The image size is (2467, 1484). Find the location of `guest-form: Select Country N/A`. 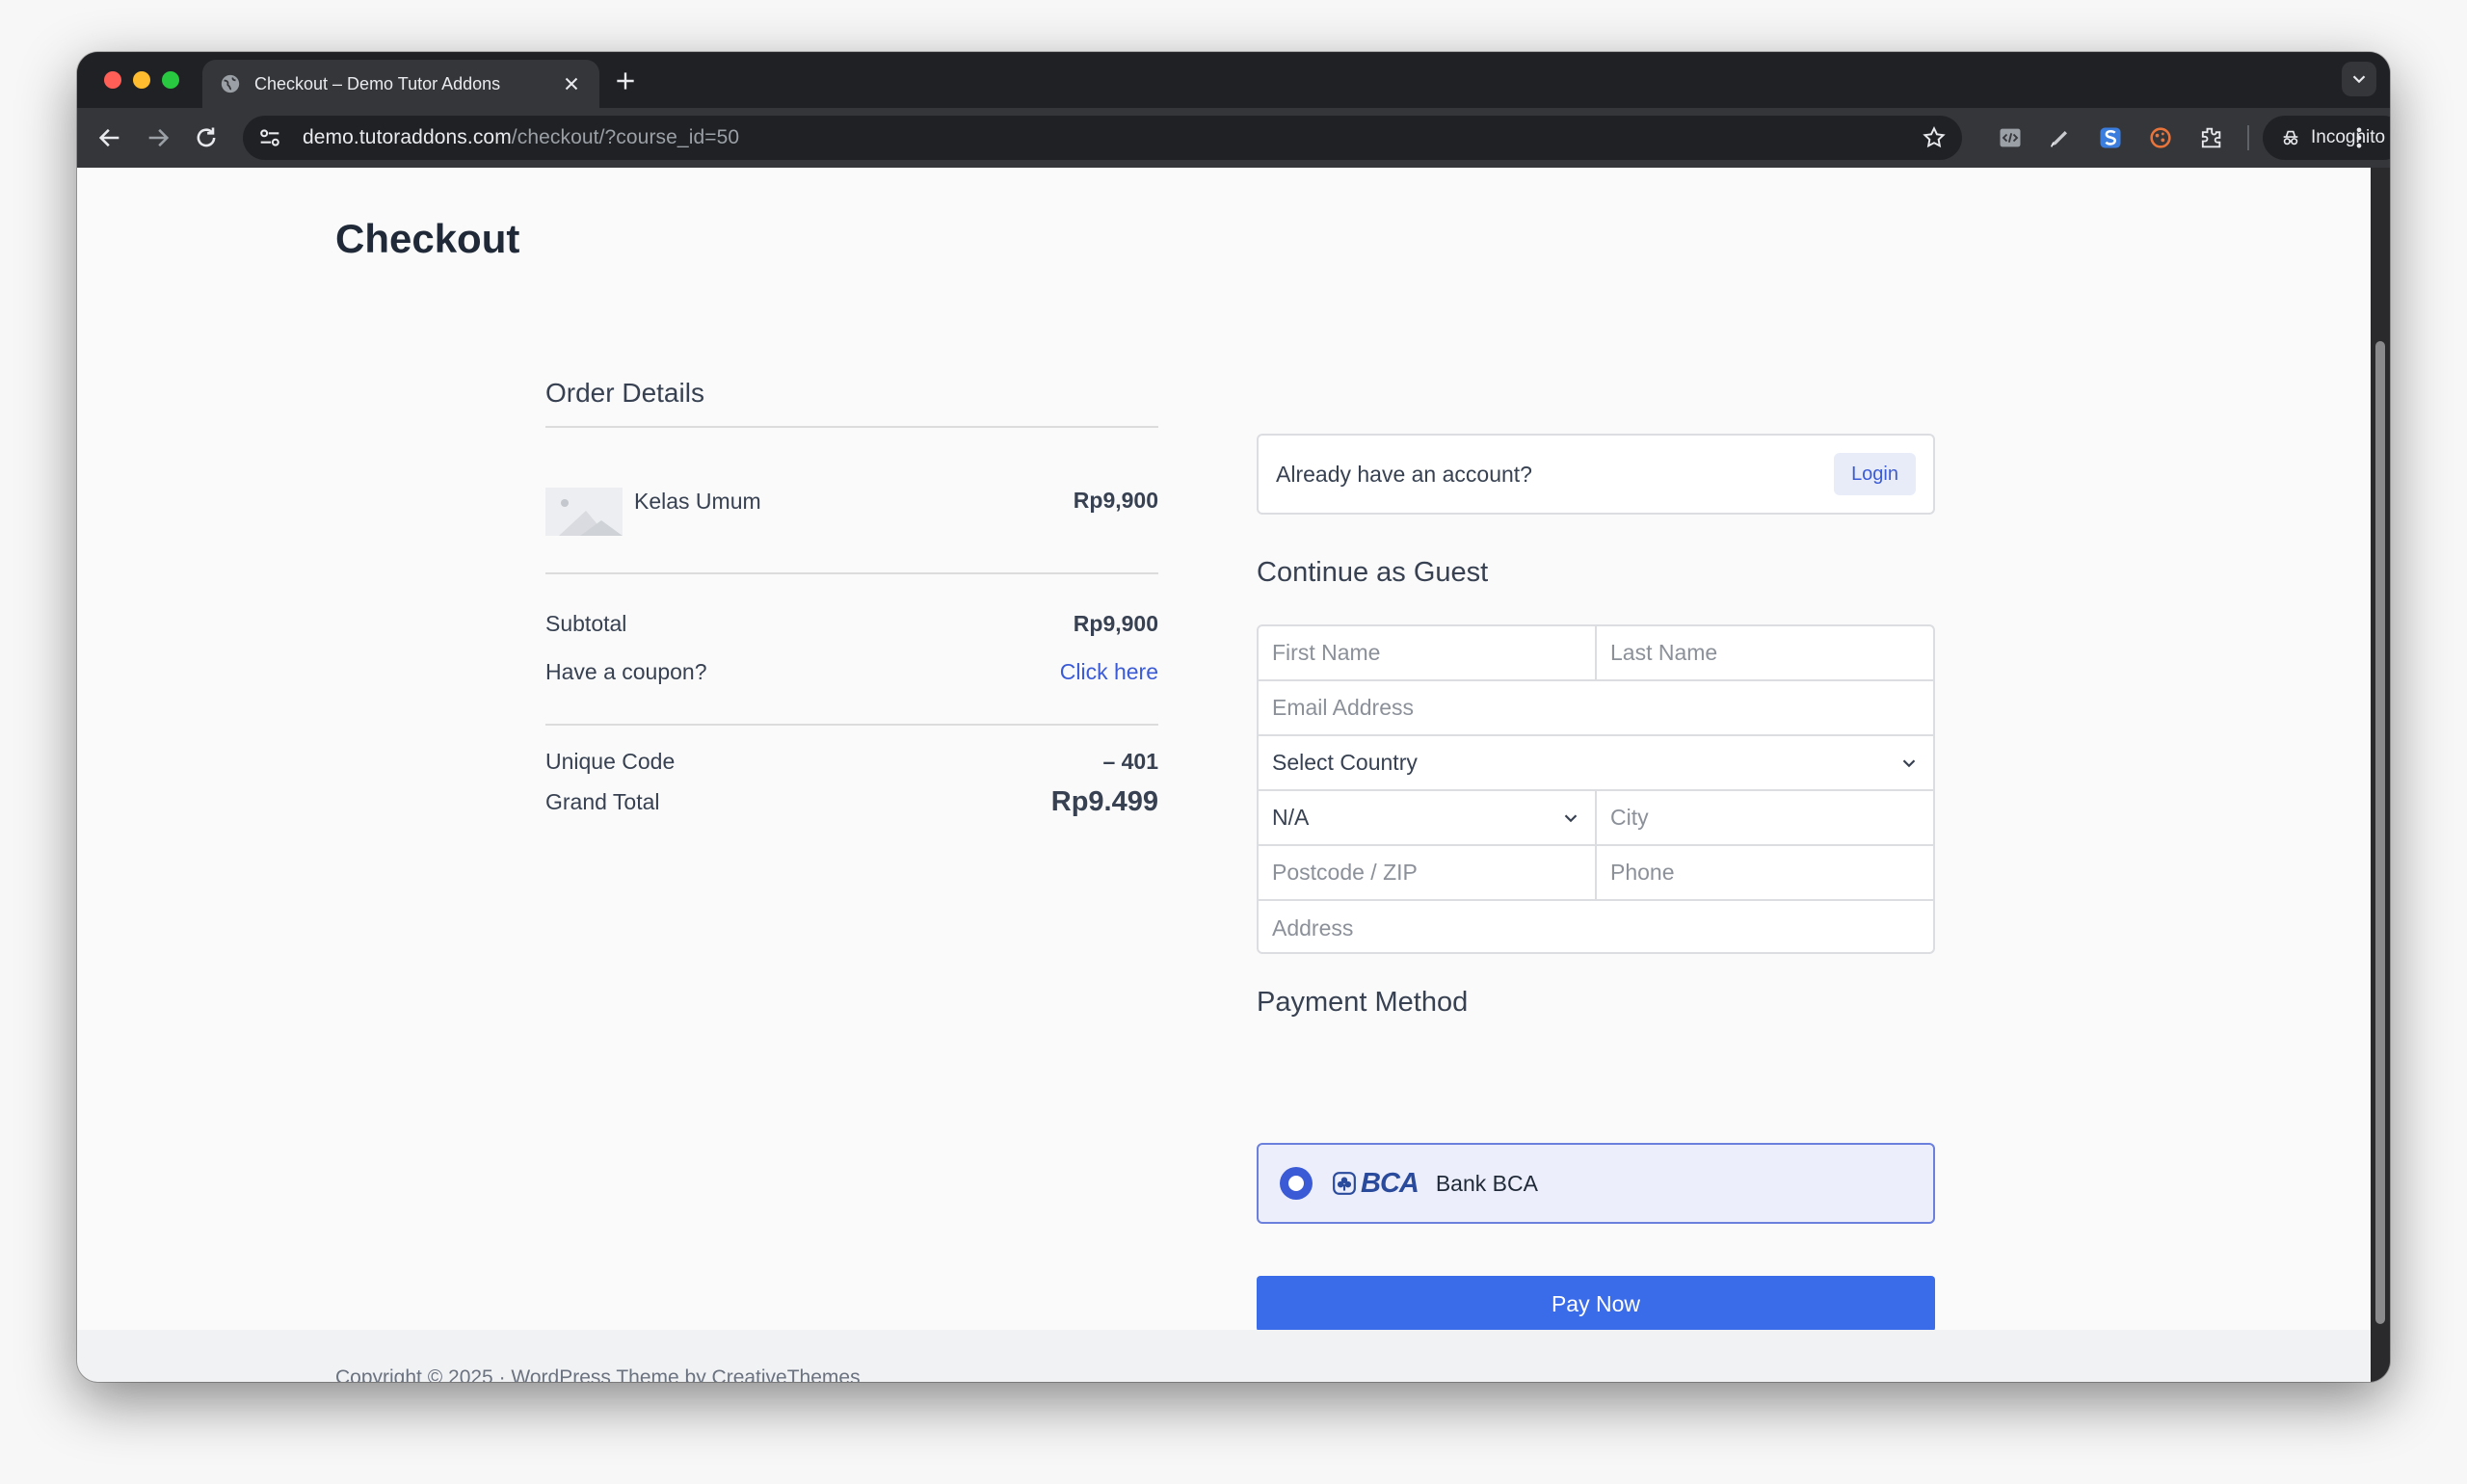

guest-form: Select Country N/A is located at coordinates (1596, 789).